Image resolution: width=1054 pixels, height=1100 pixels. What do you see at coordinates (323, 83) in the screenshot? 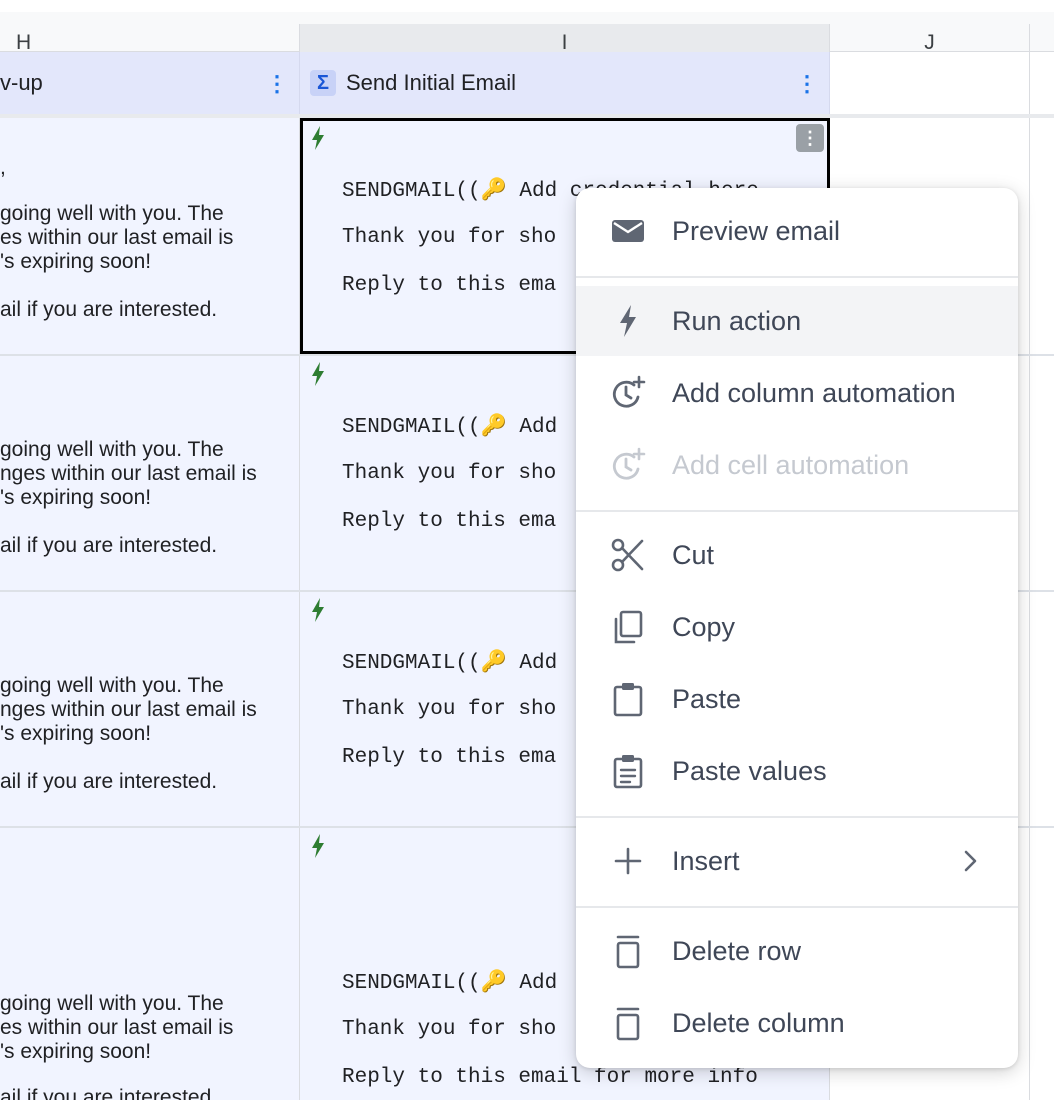
I see `formula-sigma-icon: Σ` at bounding box center [323, 83].